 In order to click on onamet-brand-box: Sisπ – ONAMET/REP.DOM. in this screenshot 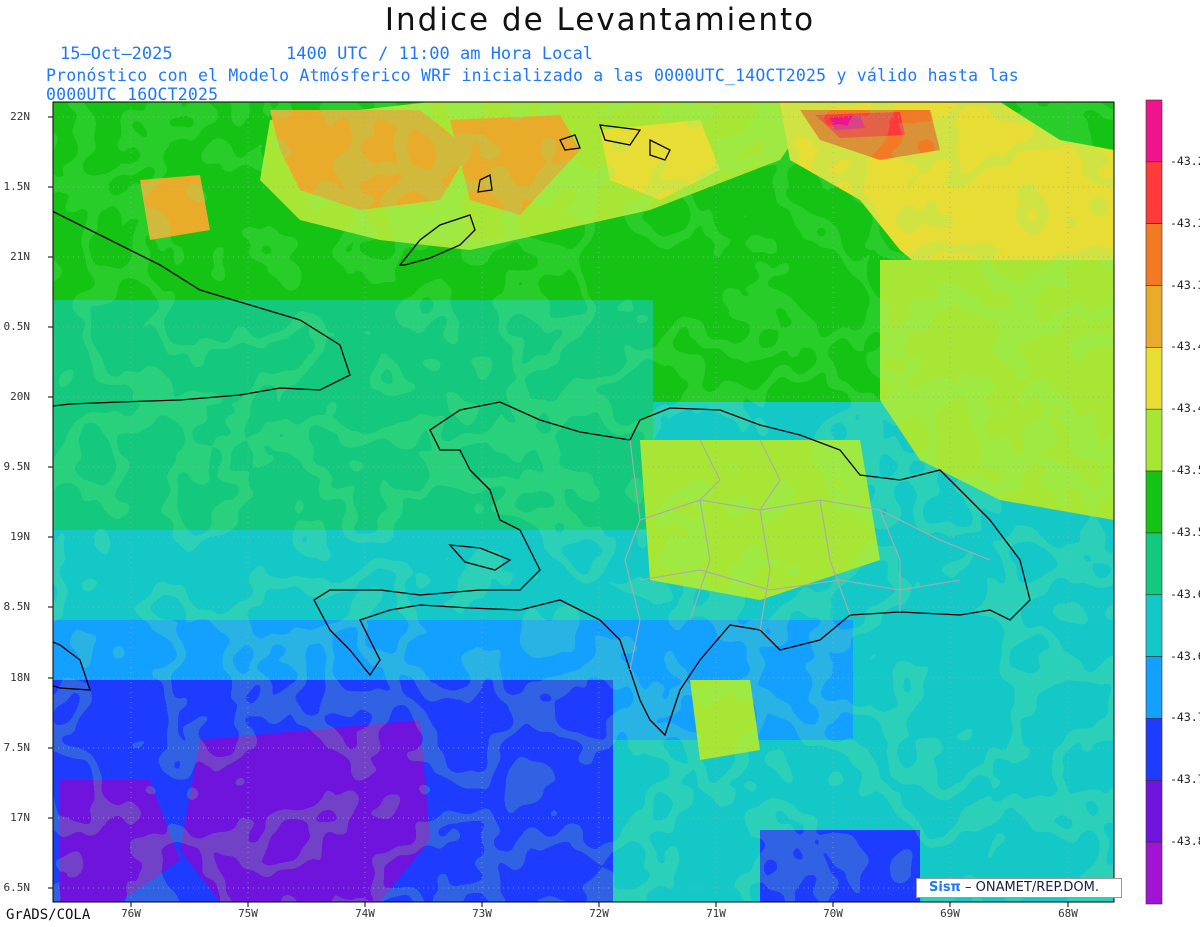, I will do `click(1019, 888)`.